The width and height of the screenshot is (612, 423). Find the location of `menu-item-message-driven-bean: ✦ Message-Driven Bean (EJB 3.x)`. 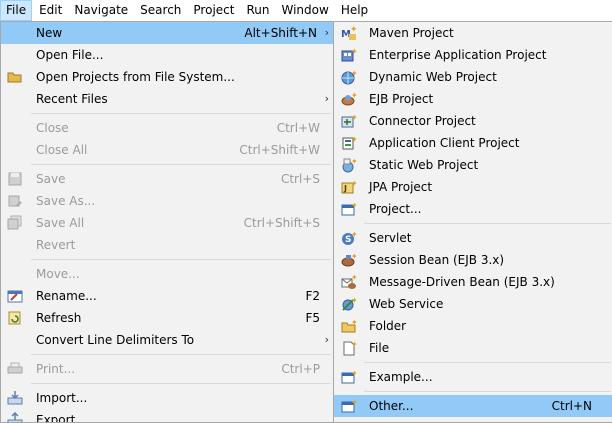

menu-item-message-driven-bean: ✦ Message-Driven Bean (EJB 3.x) is located at coordinates (473, 282).